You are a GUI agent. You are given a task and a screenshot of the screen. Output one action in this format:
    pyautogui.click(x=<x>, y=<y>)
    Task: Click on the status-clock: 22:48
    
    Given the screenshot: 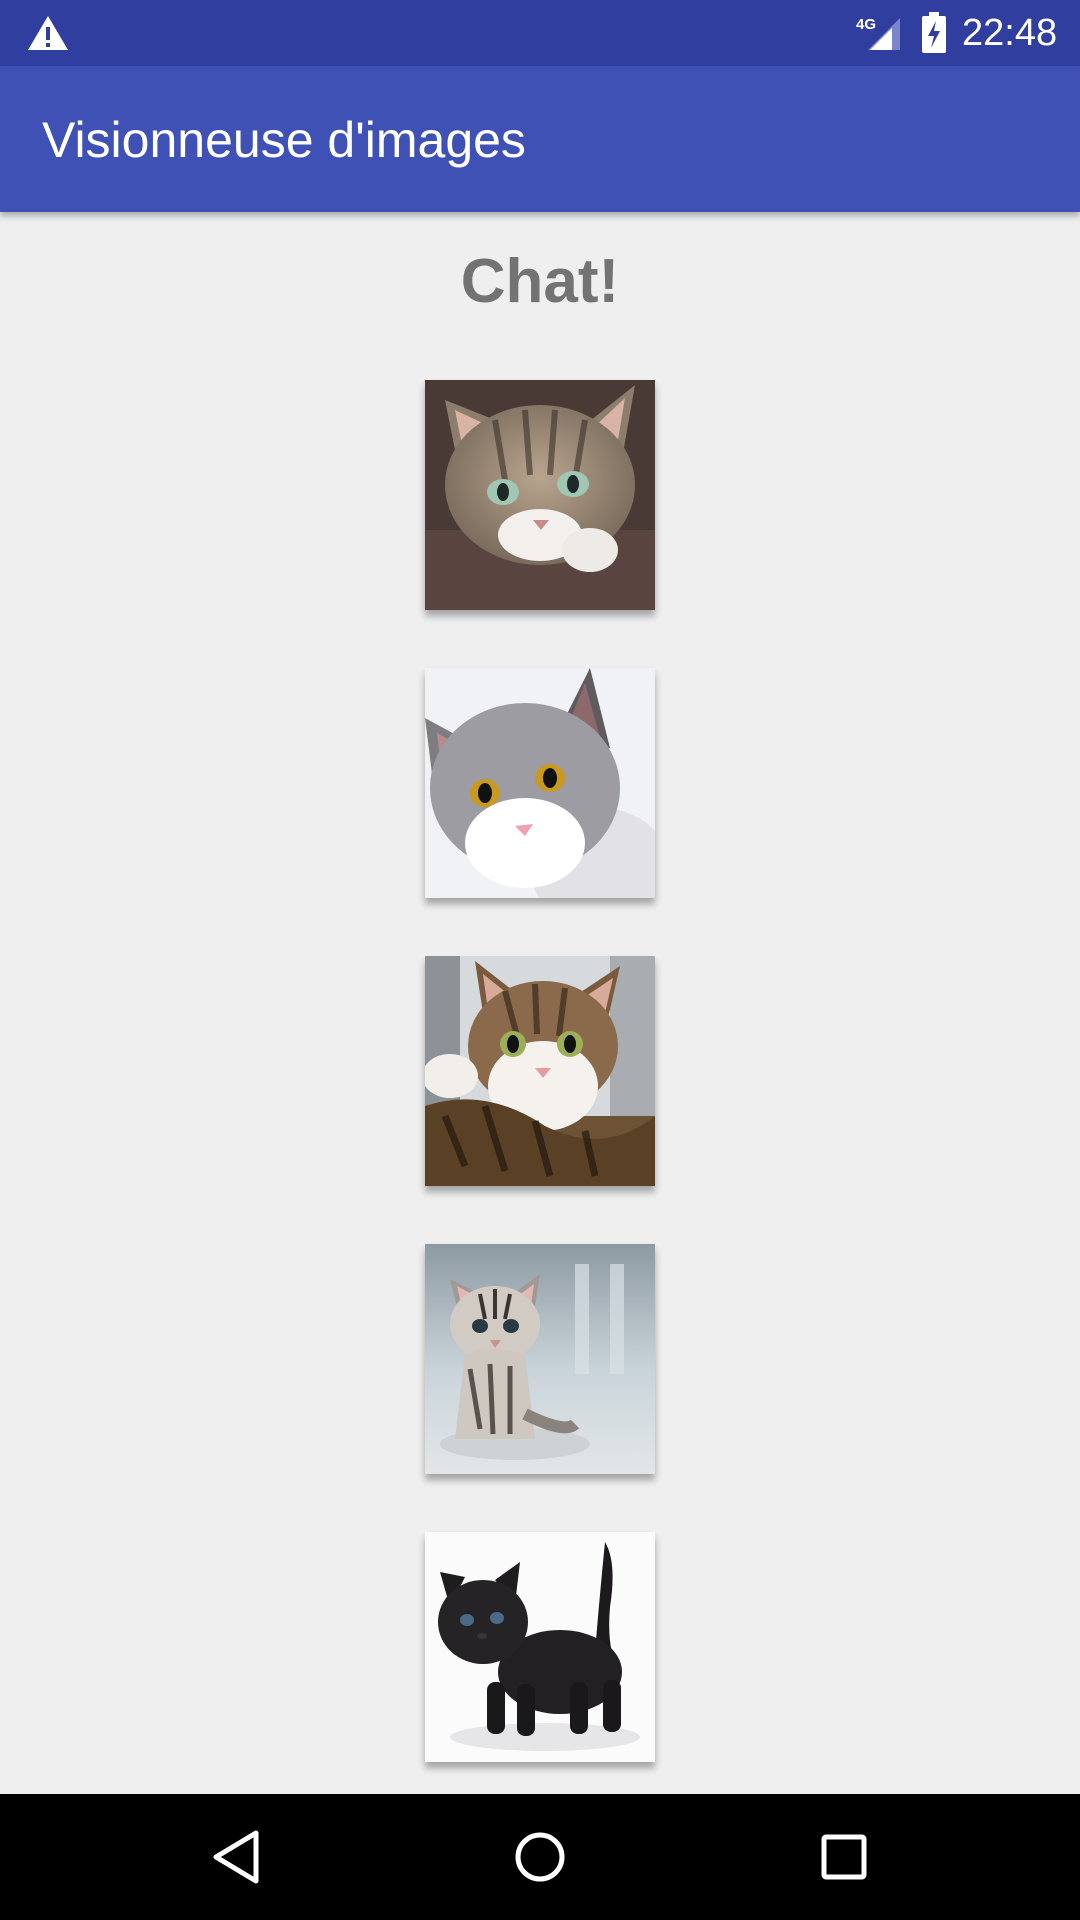 What is the action you would take?
    pyautogui.click(x=1010, y=33)
    